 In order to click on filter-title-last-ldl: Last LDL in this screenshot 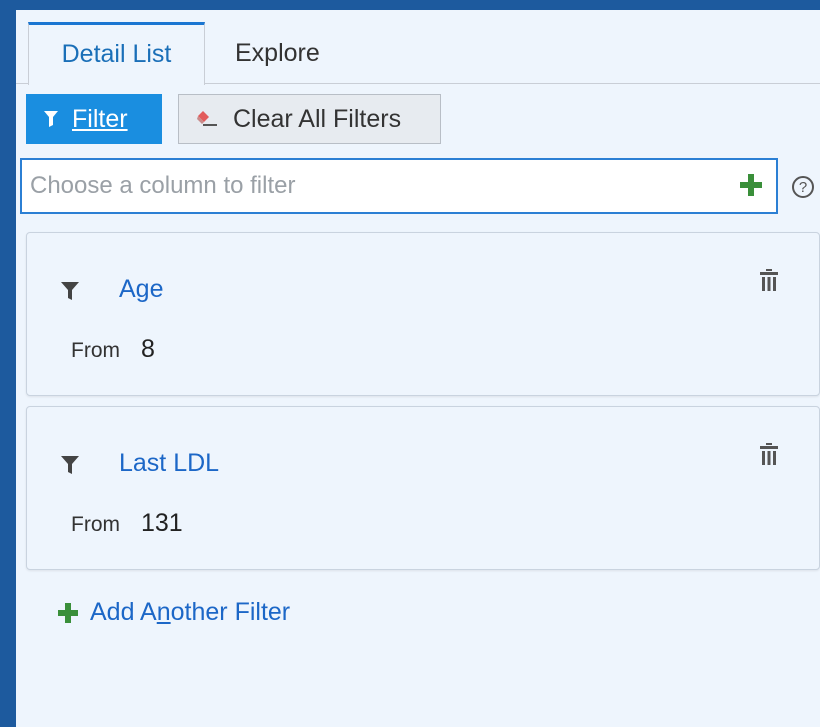, I will do `click(169, 463)`.